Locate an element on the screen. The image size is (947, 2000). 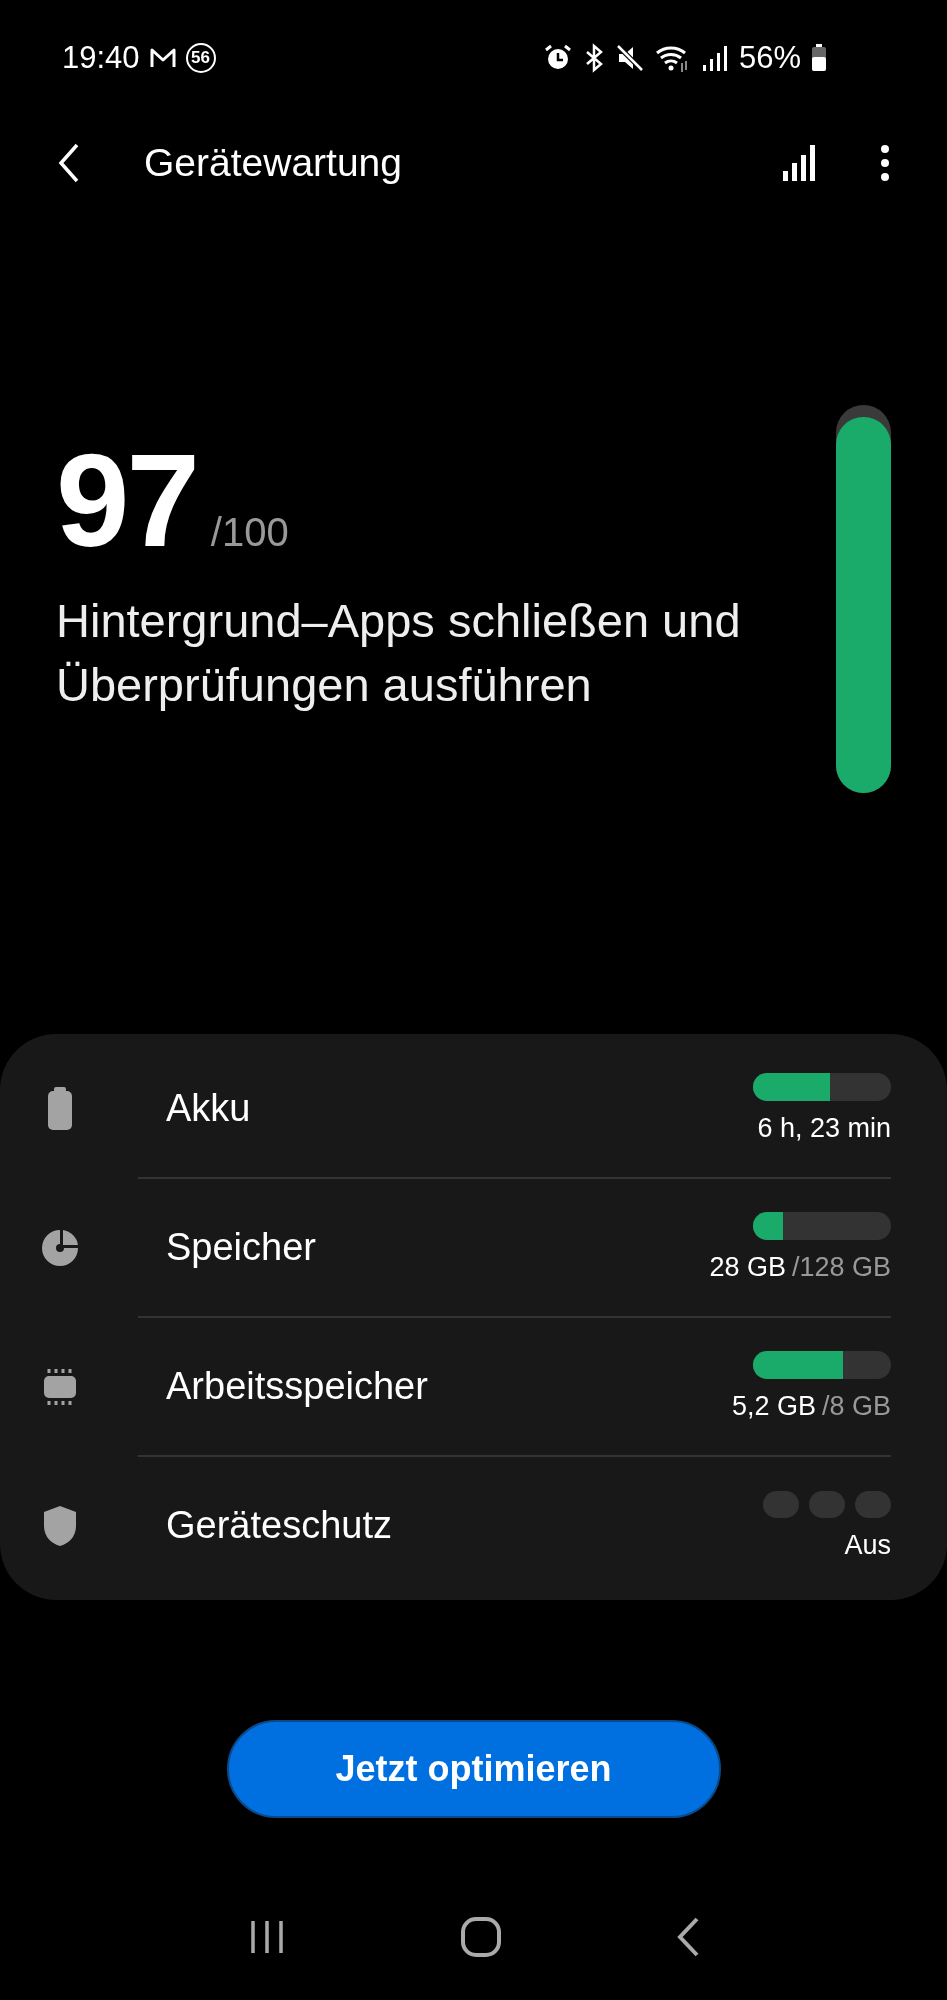
signal-icon is located at coordinates (714, 58).